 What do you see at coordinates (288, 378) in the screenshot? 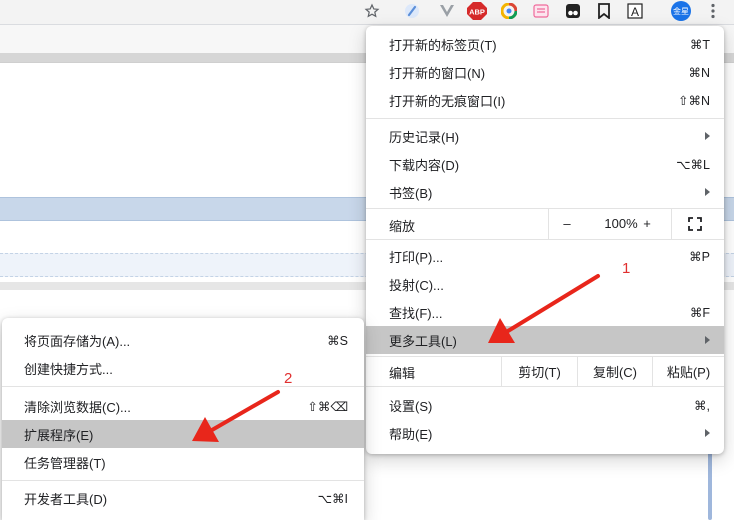
I see `annotation-number-2: 2` at bounding box center [288, 378].